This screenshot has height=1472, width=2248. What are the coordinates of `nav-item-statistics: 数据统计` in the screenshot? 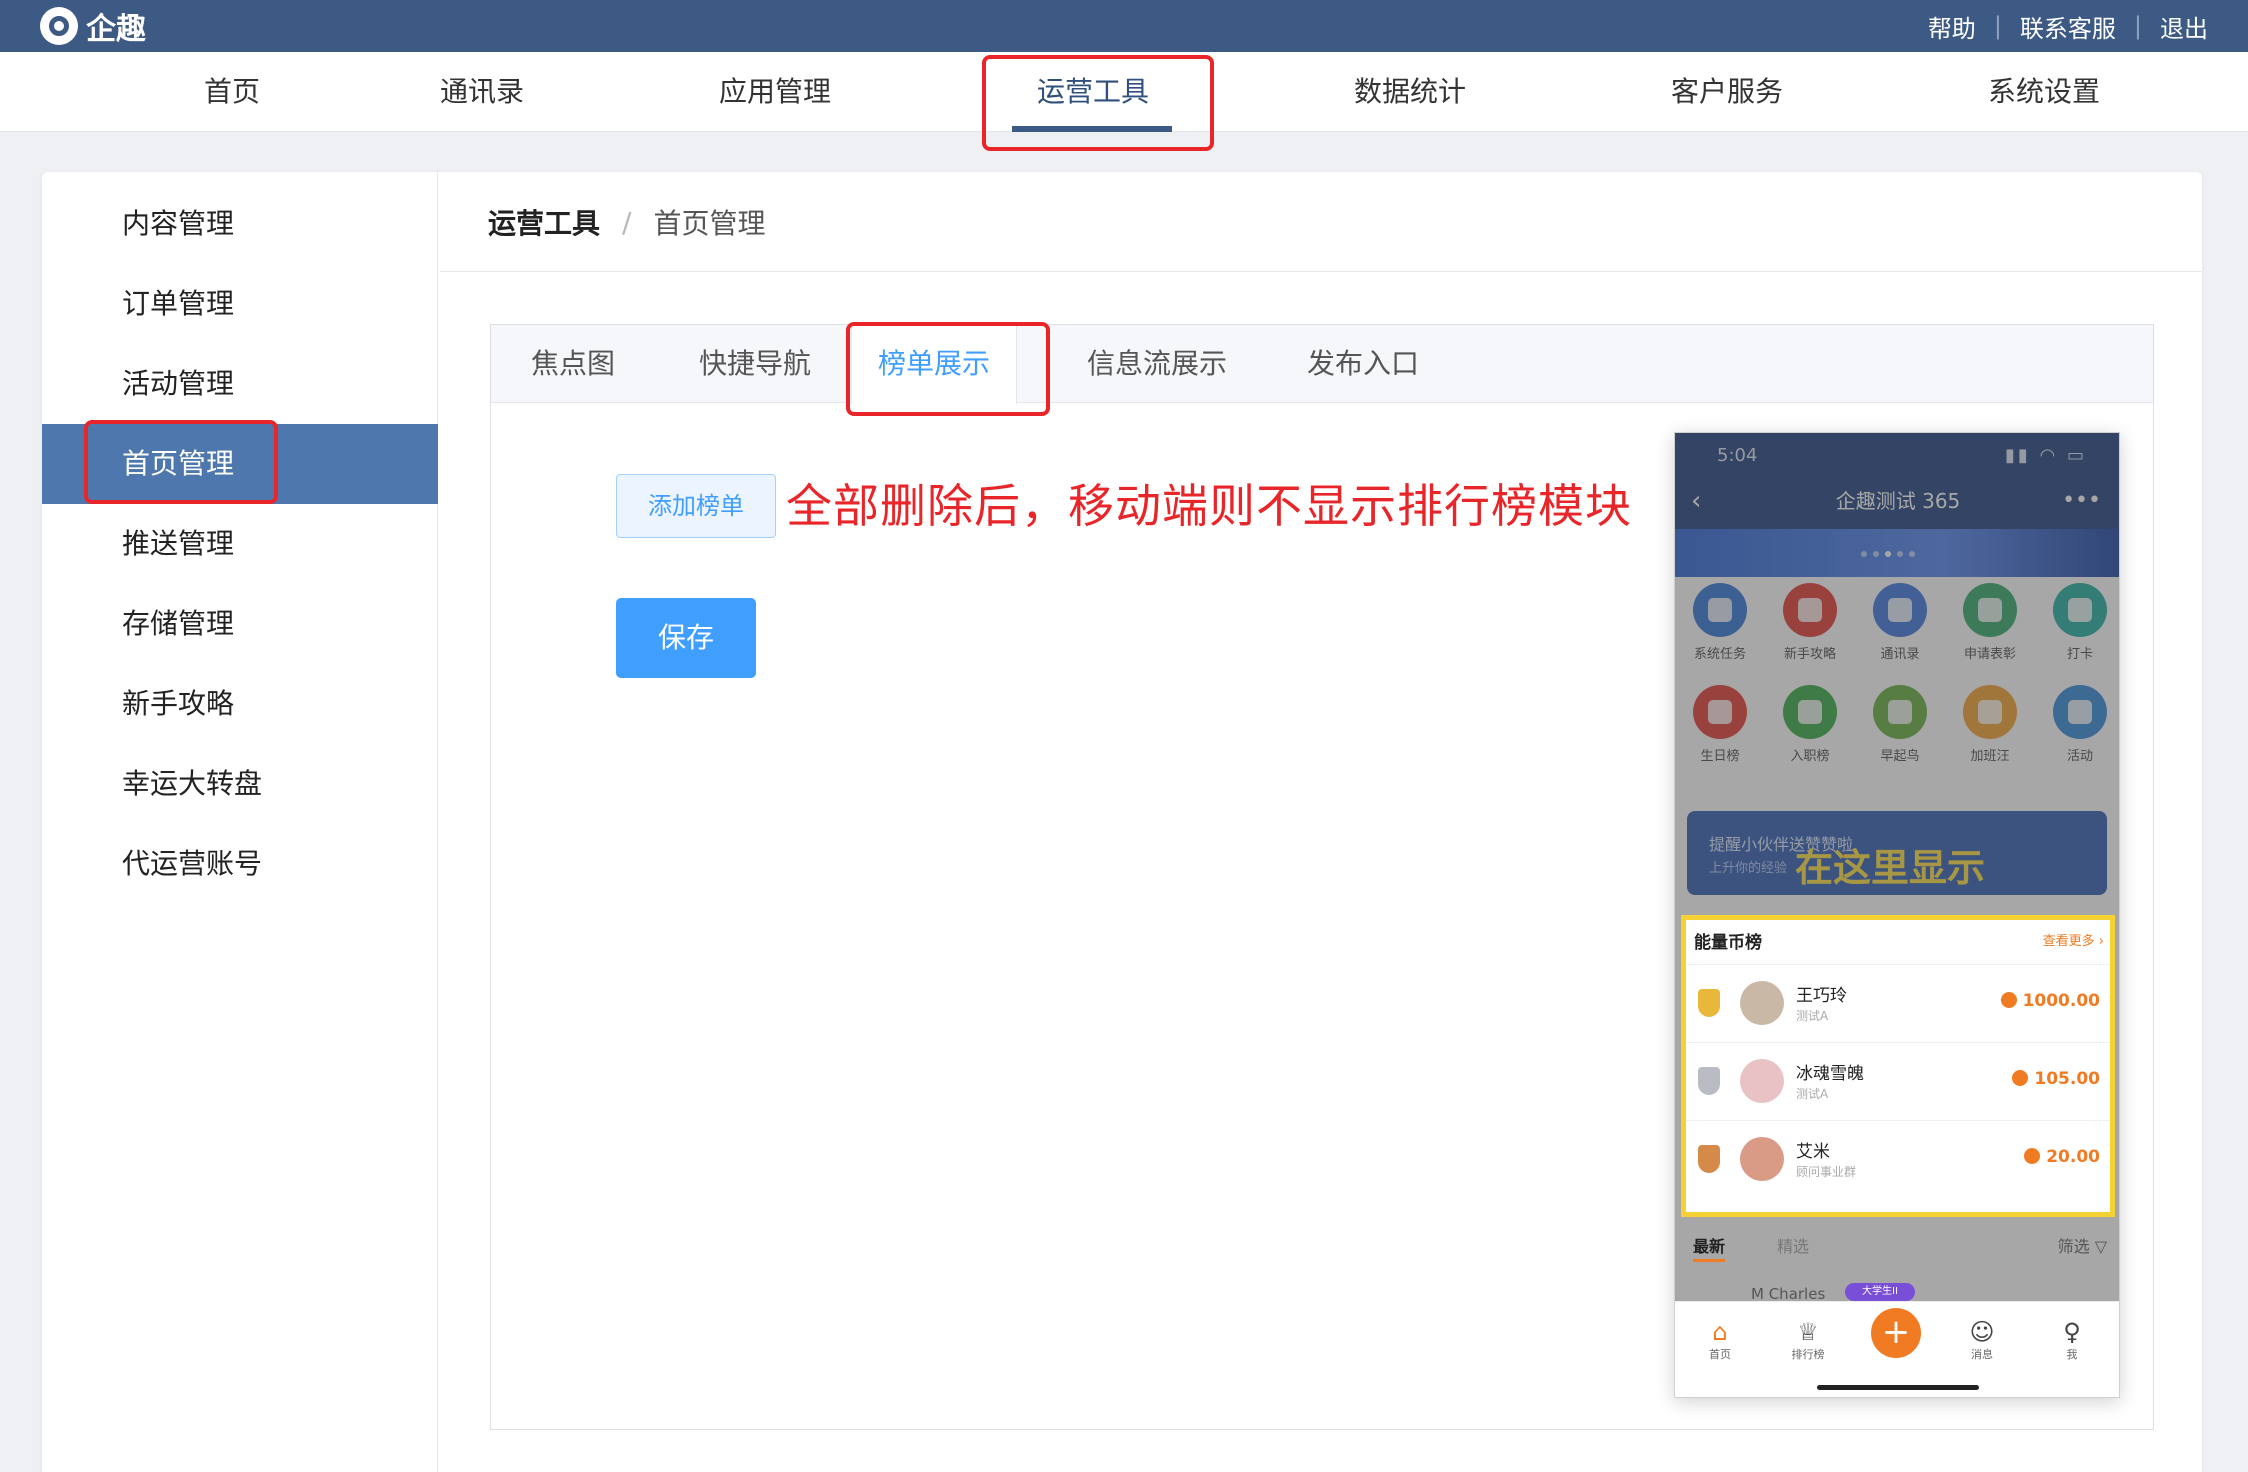 It's located at (1410, 92).